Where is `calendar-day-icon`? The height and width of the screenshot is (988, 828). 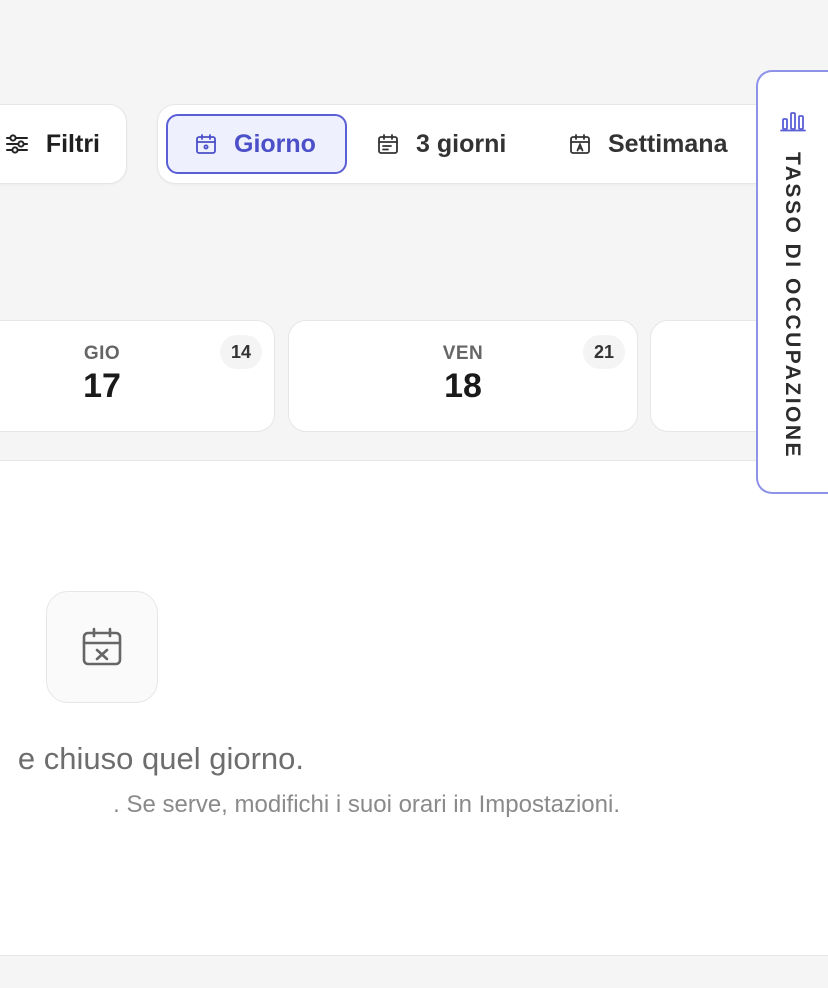 calendar-day-icon is located at coordinates (206, 144).